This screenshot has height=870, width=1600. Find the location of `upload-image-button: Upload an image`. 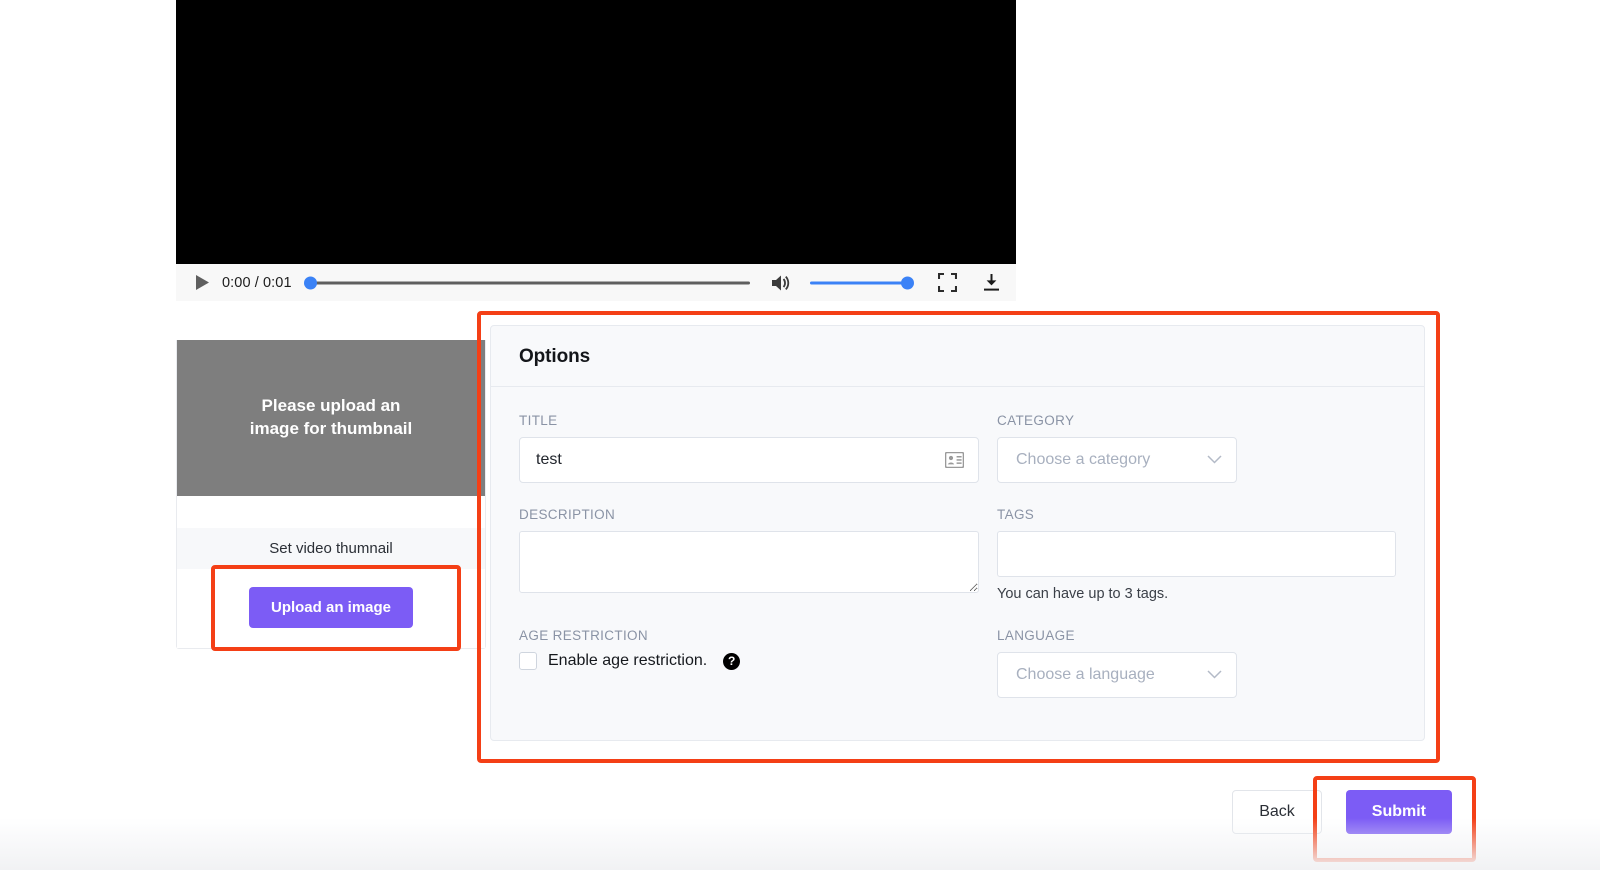

upload-image-button: Upload an image is located at coordinates (331, 607).